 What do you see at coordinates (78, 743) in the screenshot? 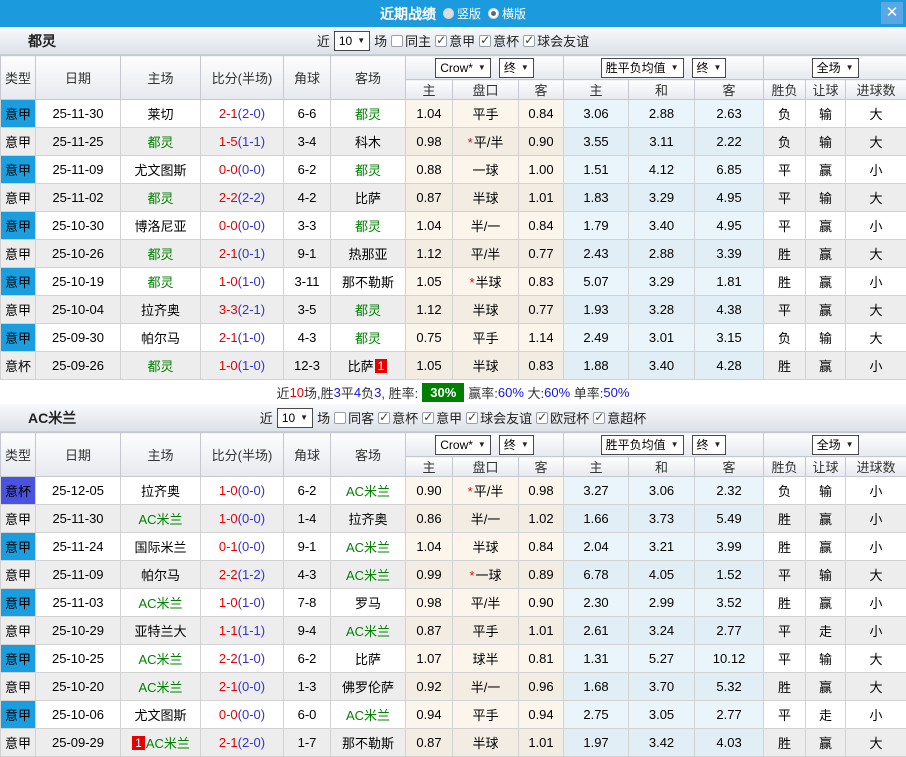
I see `date-cell: 25-09-29` at bounding box center [78, 743].